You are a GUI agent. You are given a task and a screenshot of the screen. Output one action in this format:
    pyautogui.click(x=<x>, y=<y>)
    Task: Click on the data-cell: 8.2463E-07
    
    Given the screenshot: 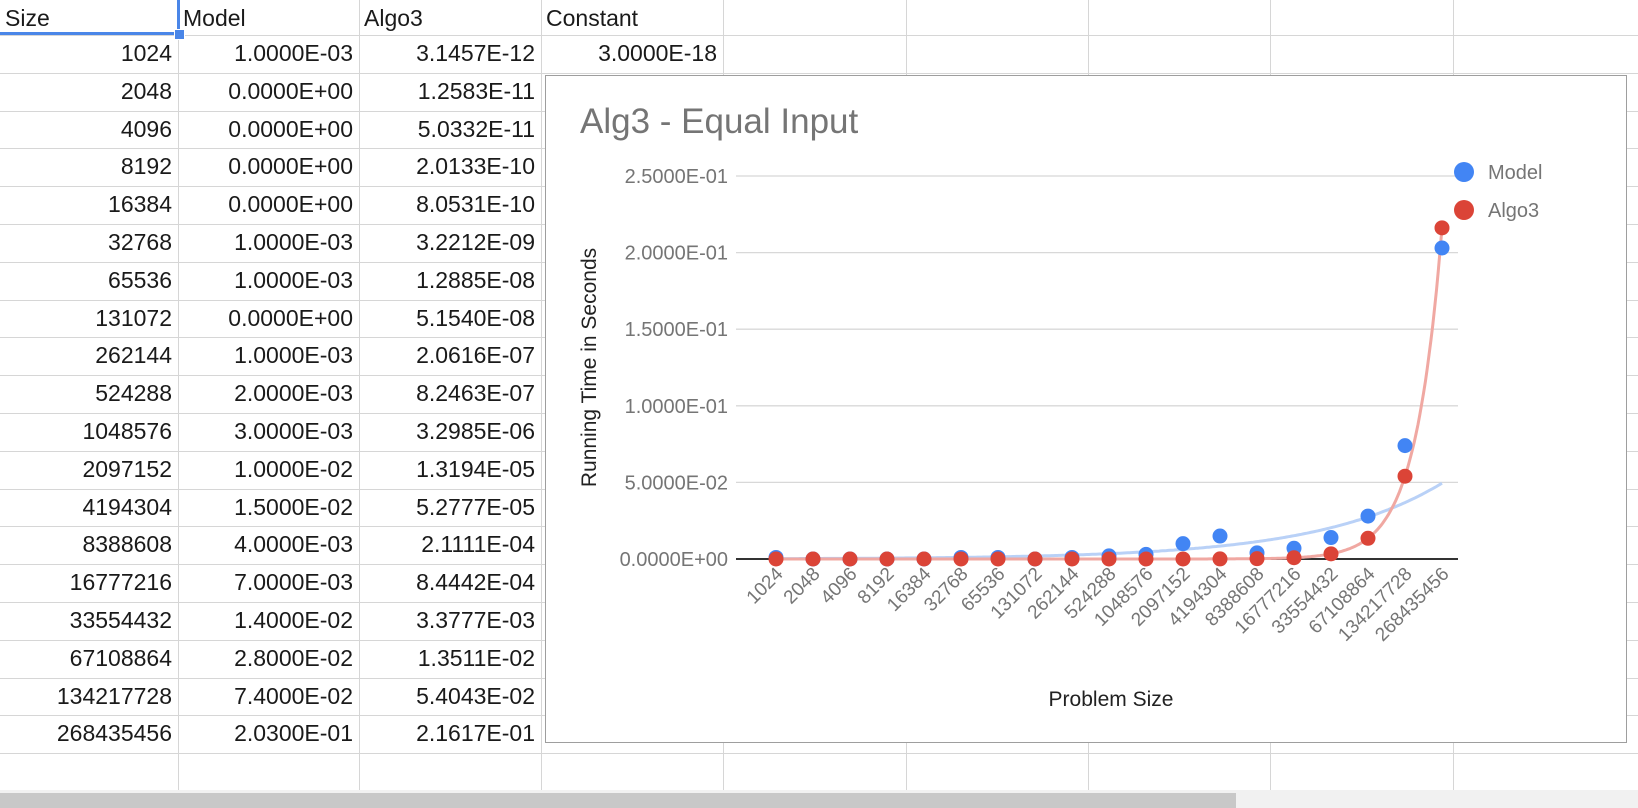 What is the action you would take?
    pyautogui.click(x=450, y=393)
    